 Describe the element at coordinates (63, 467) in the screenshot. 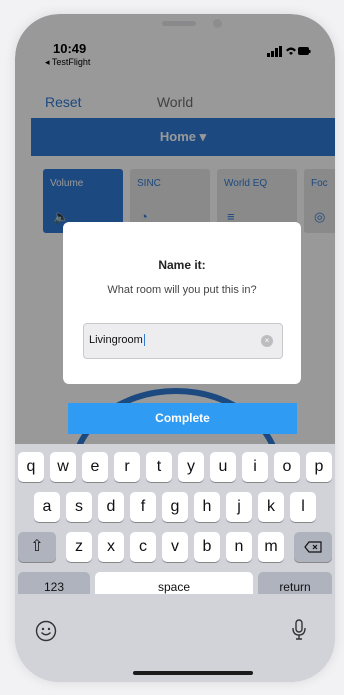

I see `key-w: w` at that location.